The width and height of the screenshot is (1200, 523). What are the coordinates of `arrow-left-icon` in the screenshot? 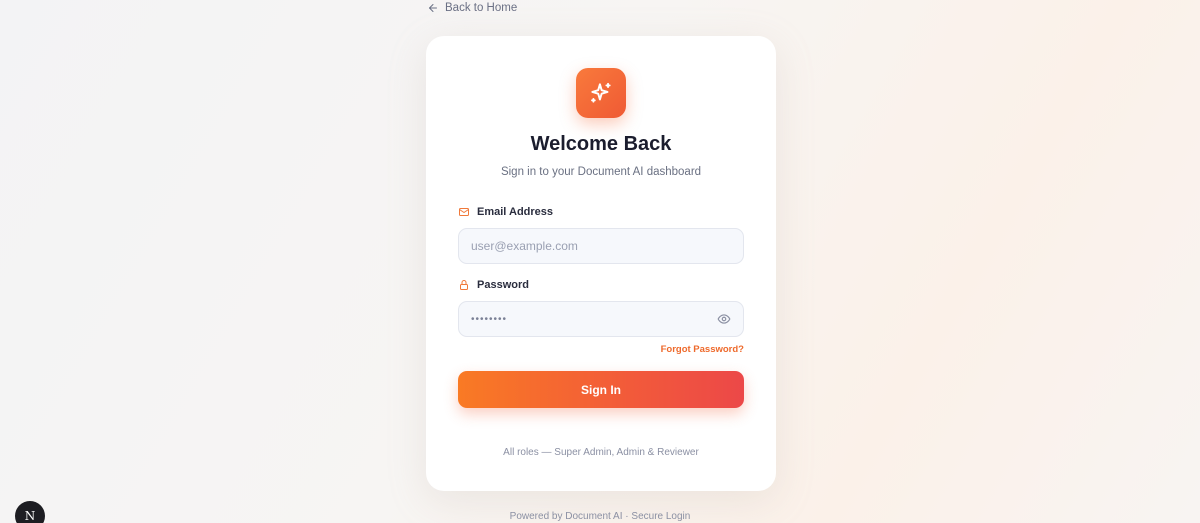 It's located at (433, 8).